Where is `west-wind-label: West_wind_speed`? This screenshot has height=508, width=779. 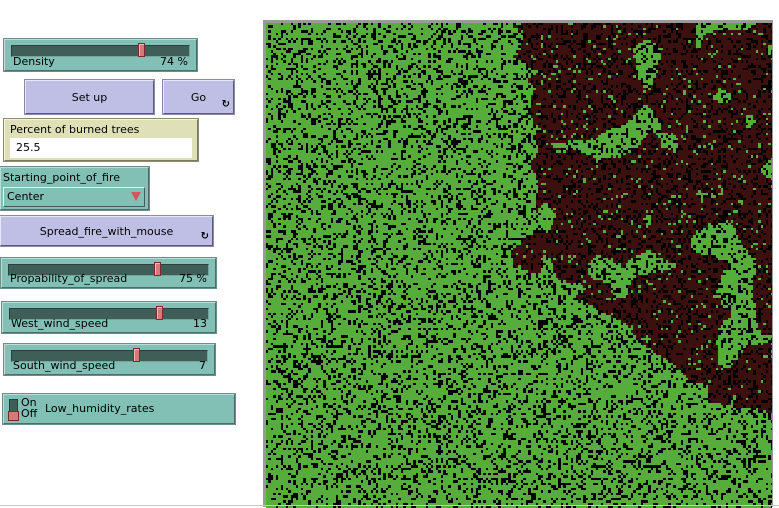
west-wind-label: West_wind_speed is located at coordinates (60, 323).